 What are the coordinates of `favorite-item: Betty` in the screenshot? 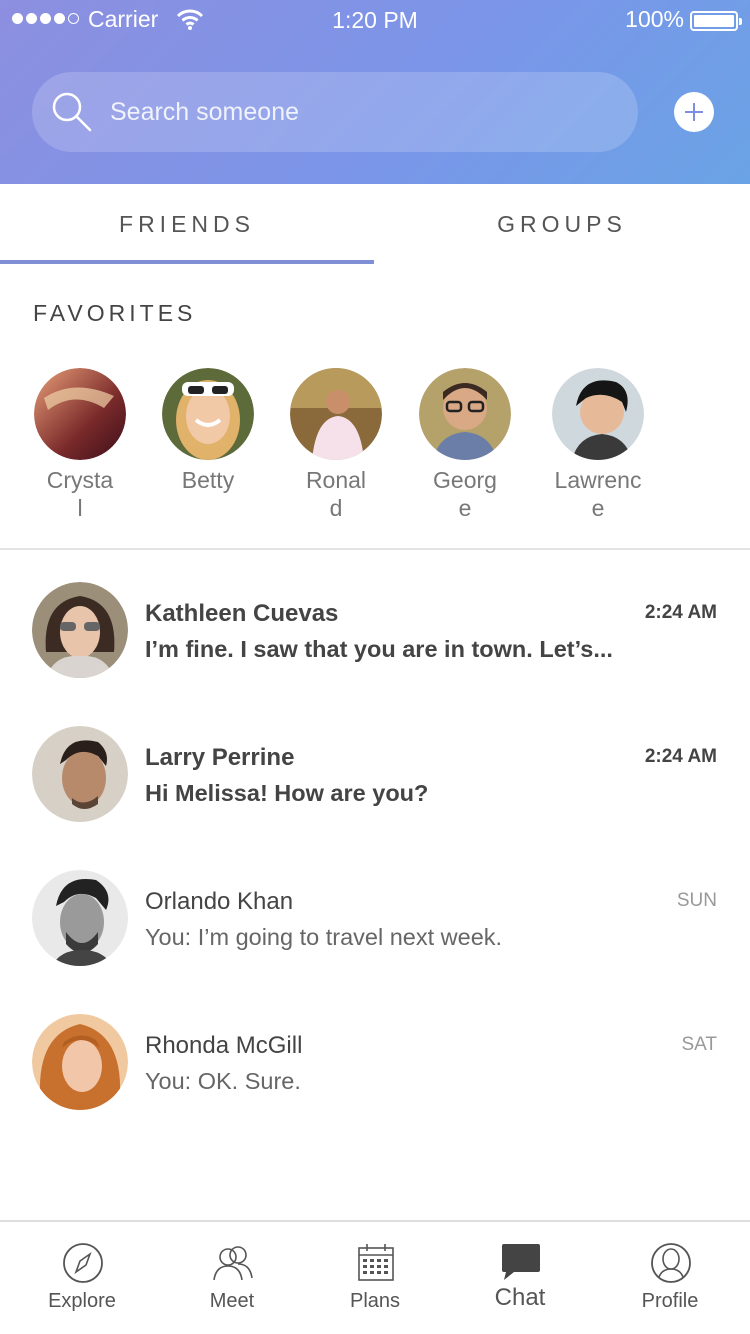 It's located at (208, 431).